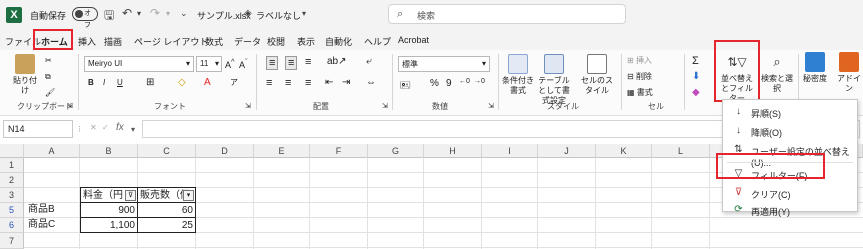  Describe the element at coordinates (449, 83) in the screenshot. I see `comma-icon: 9` at that location.